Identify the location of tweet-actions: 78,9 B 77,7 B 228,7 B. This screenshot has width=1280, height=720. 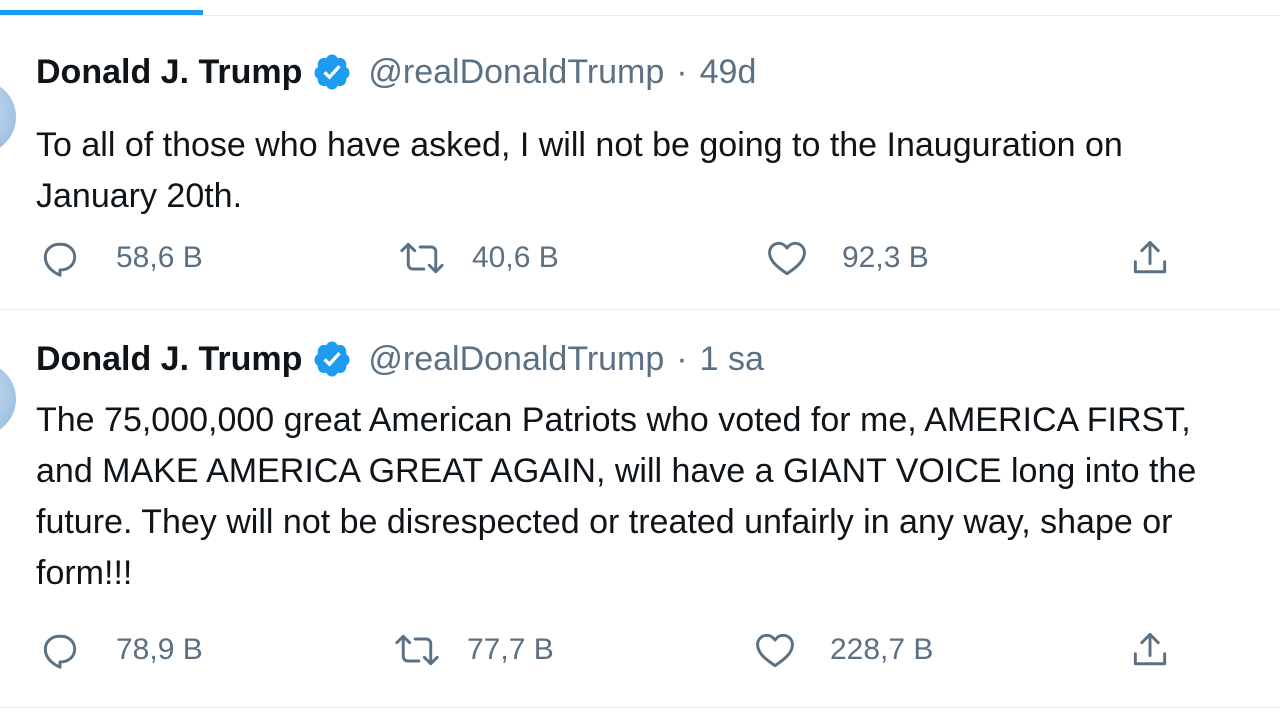
(640, 653).